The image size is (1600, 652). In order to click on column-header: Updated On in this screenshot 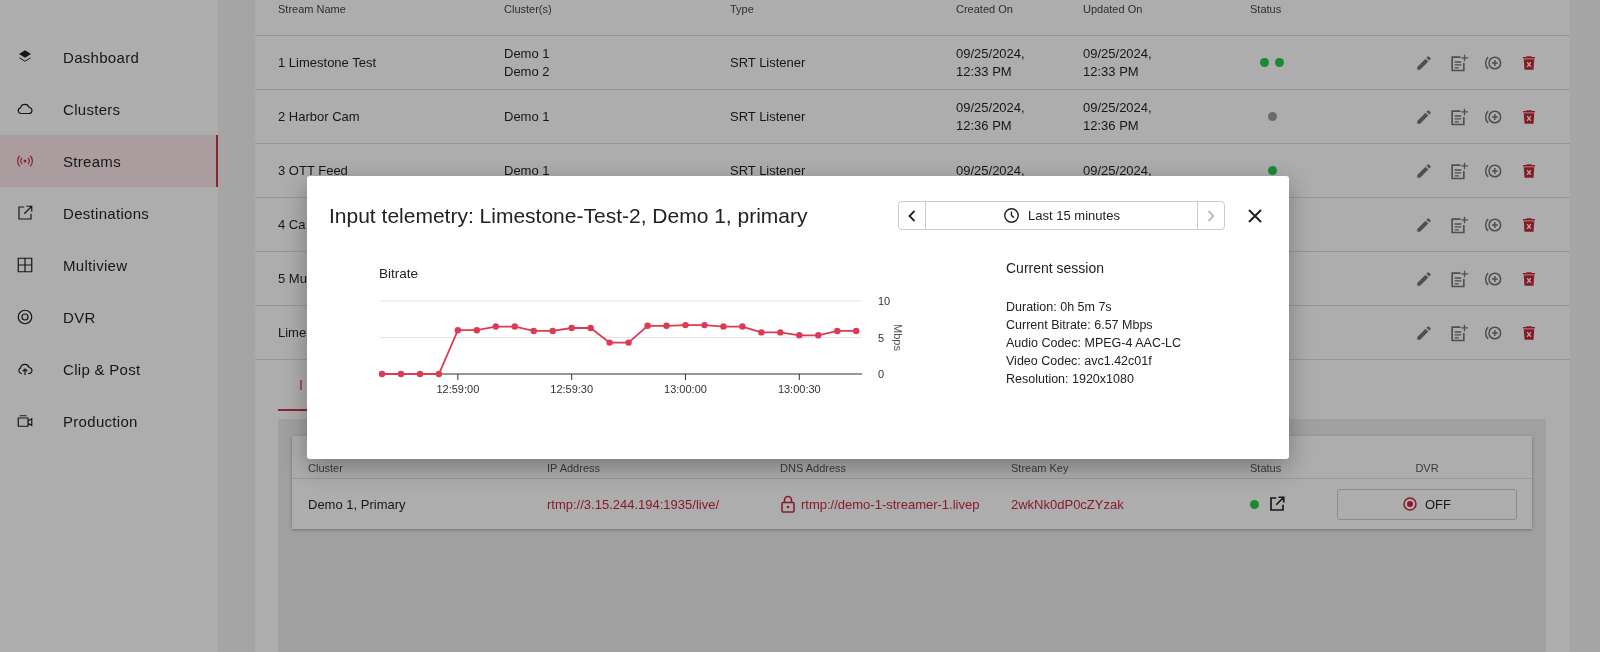, I will do `click(1113, 9)`.